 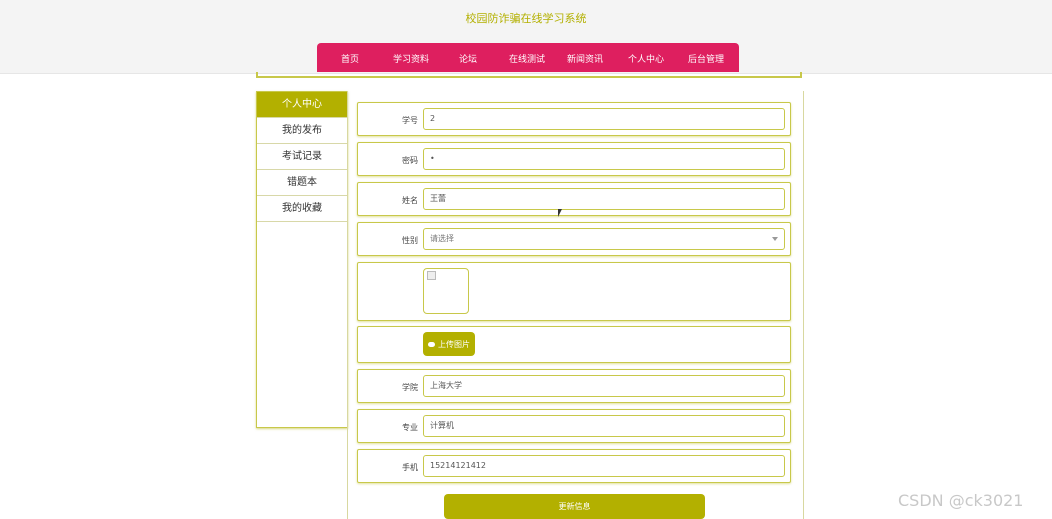 What do you see at coordinates (410, 120) in the screenshot?
I see `student-id-label: 学号` at bounding box center [410, 120].